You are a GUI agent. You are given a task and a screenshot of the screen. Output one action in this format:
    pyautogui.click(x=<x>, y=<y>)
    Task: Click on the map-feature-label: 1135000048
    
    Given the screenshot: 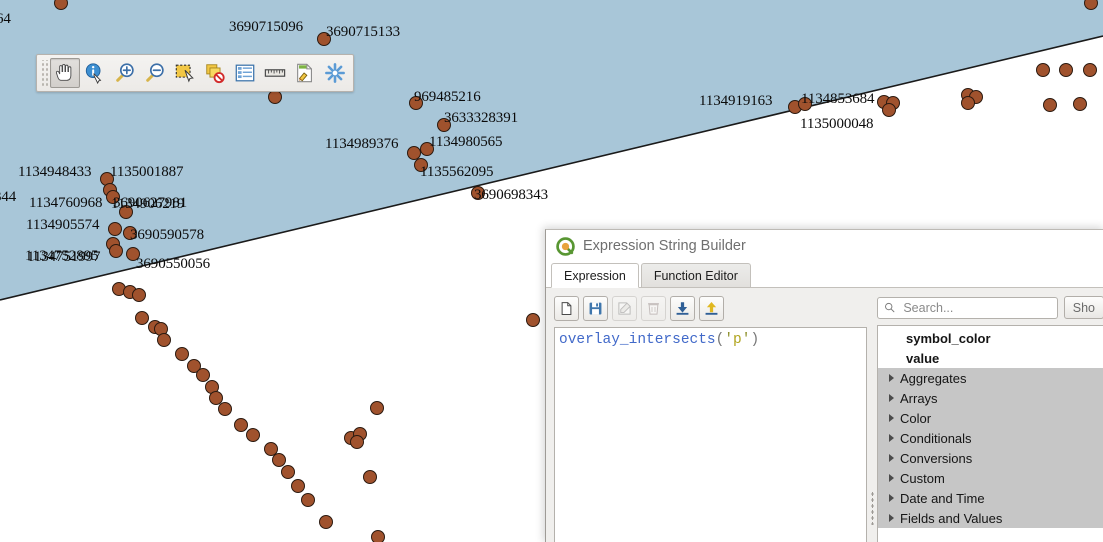 What is the action you would take?
    pyautogui.click(x=837, y=124)
    